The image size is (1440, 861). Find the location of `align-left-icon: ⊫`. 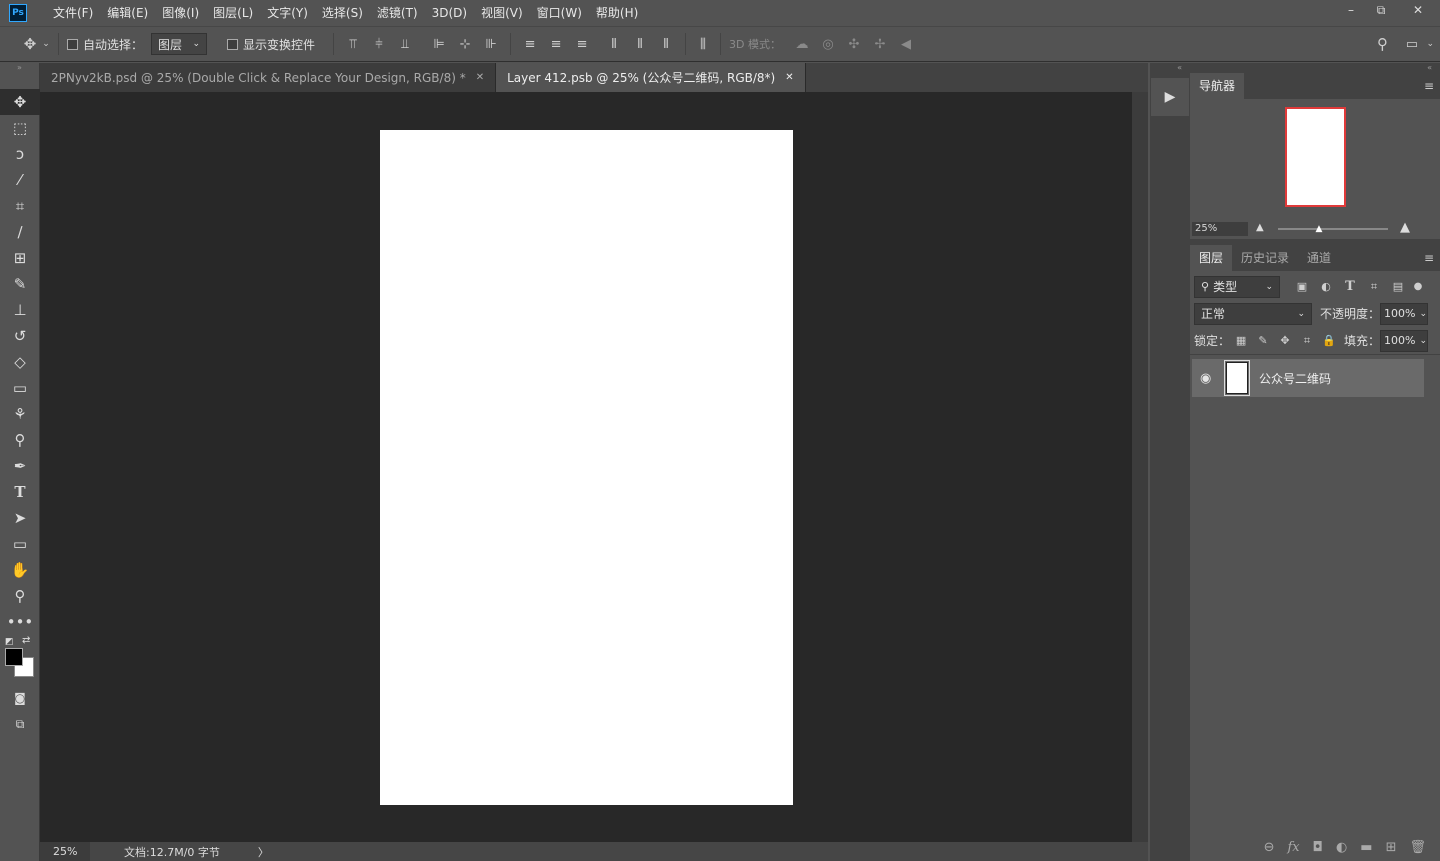

align-left-icon: ⊫ is located at coordinates (439, 44).